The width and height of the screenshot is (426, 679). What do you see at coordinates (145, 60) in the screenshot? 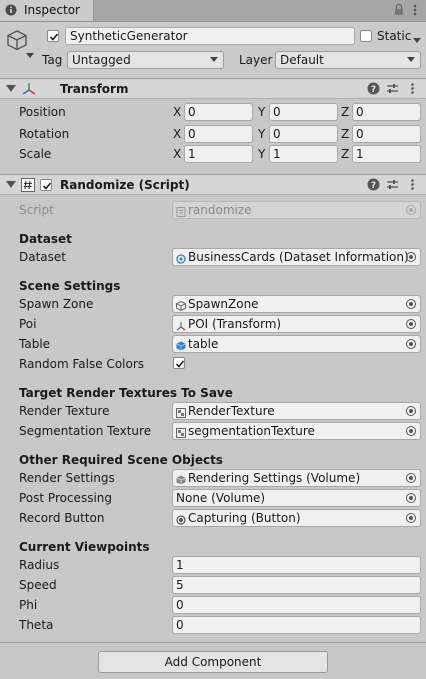
I see `tag-dropdown: Untagged` at bounding box center [145, 60].